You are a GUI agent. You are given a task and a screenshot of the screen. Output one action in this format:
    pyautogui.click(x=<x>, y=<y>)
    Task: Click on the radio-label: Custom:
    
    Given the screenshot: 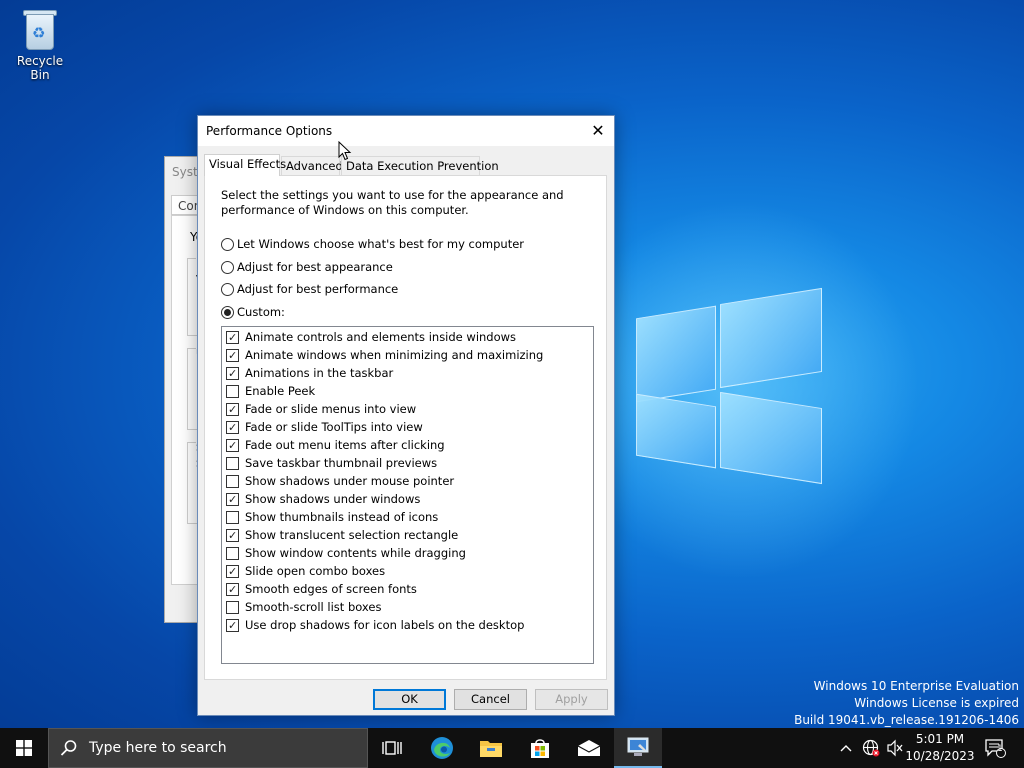 What is the action you would take?
    pyautogui.click(x=261, y=312)
    